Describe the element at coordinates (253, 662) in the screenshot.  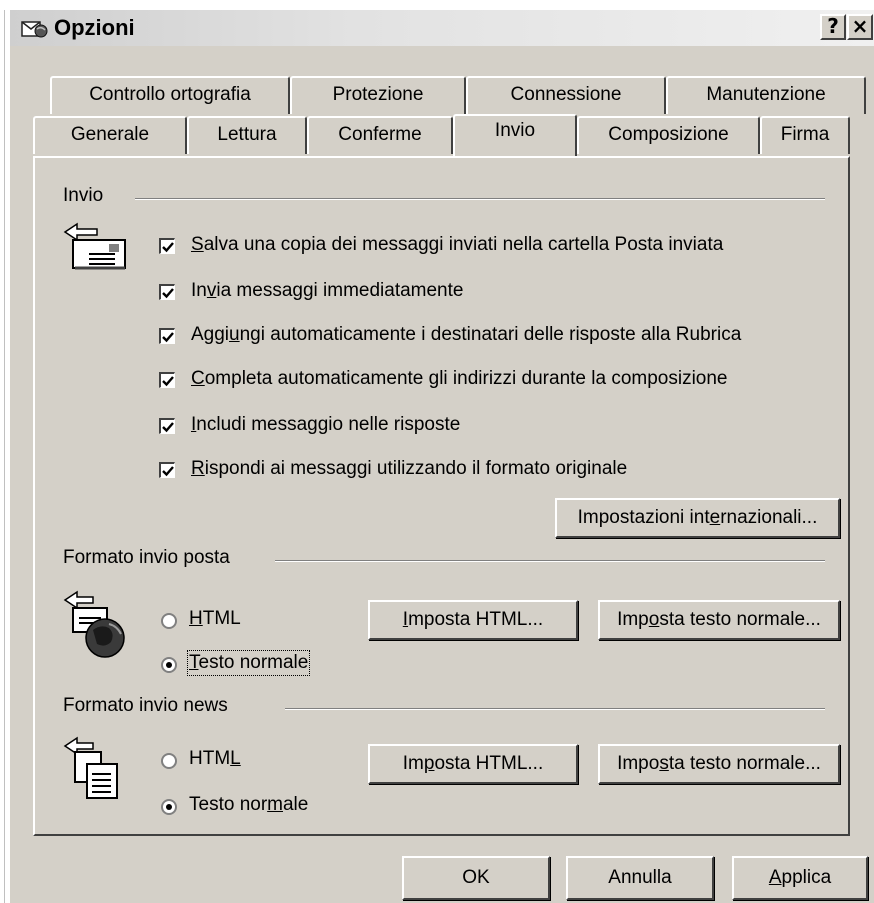
I see `label-part: esto normale` at that location.